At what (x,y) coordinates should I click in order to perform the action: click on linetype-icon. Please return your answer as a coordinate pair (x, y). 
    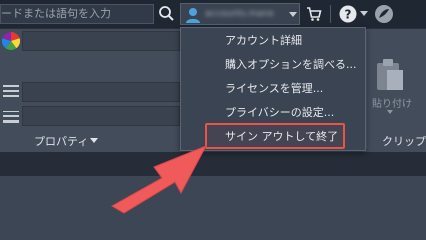
    Looking at the image, I should click on (11, 91).